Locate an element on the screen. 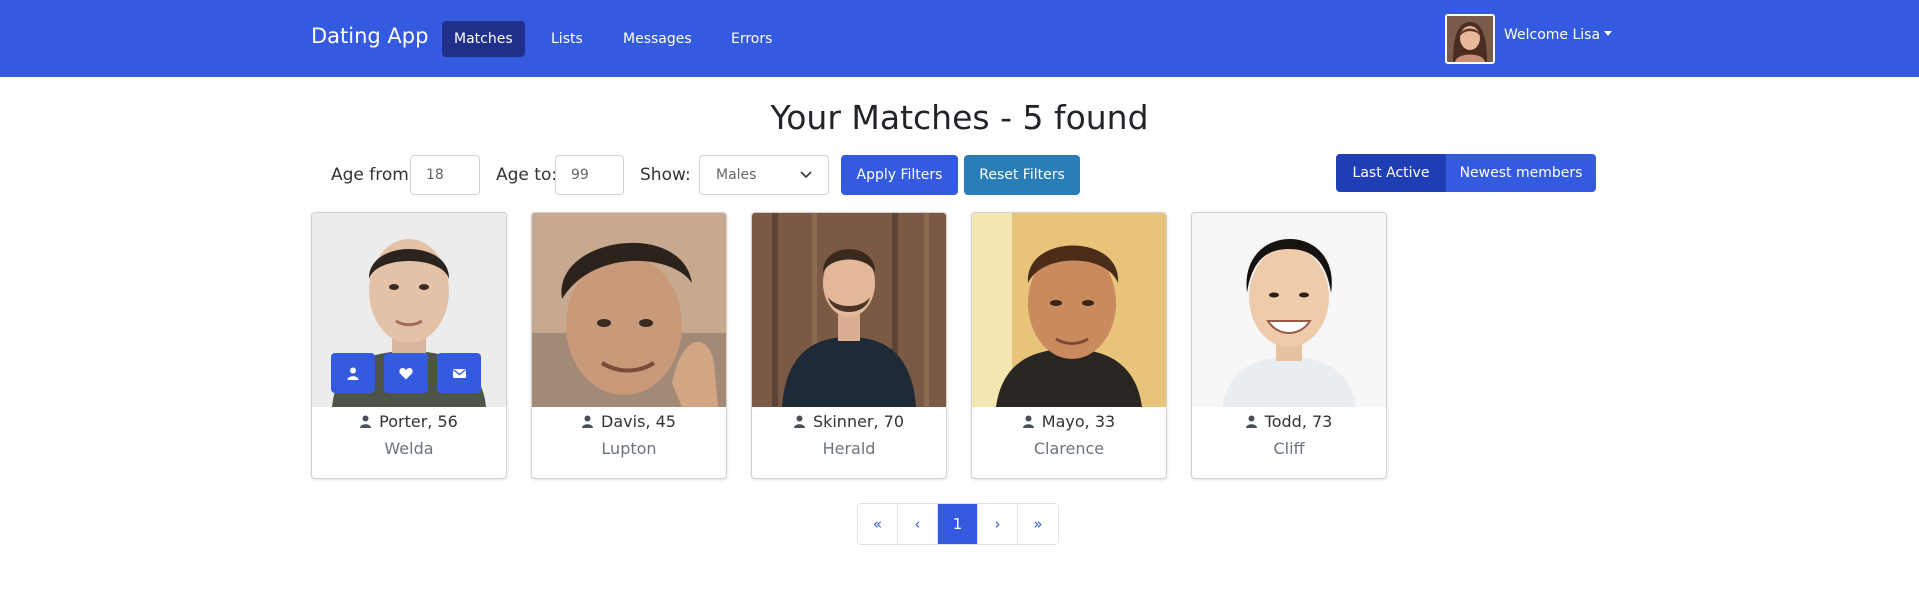 The height and width of the screenshot is (599, 1919). member-card: Davis, 45 Lupton is located at coordinates (629, 345).